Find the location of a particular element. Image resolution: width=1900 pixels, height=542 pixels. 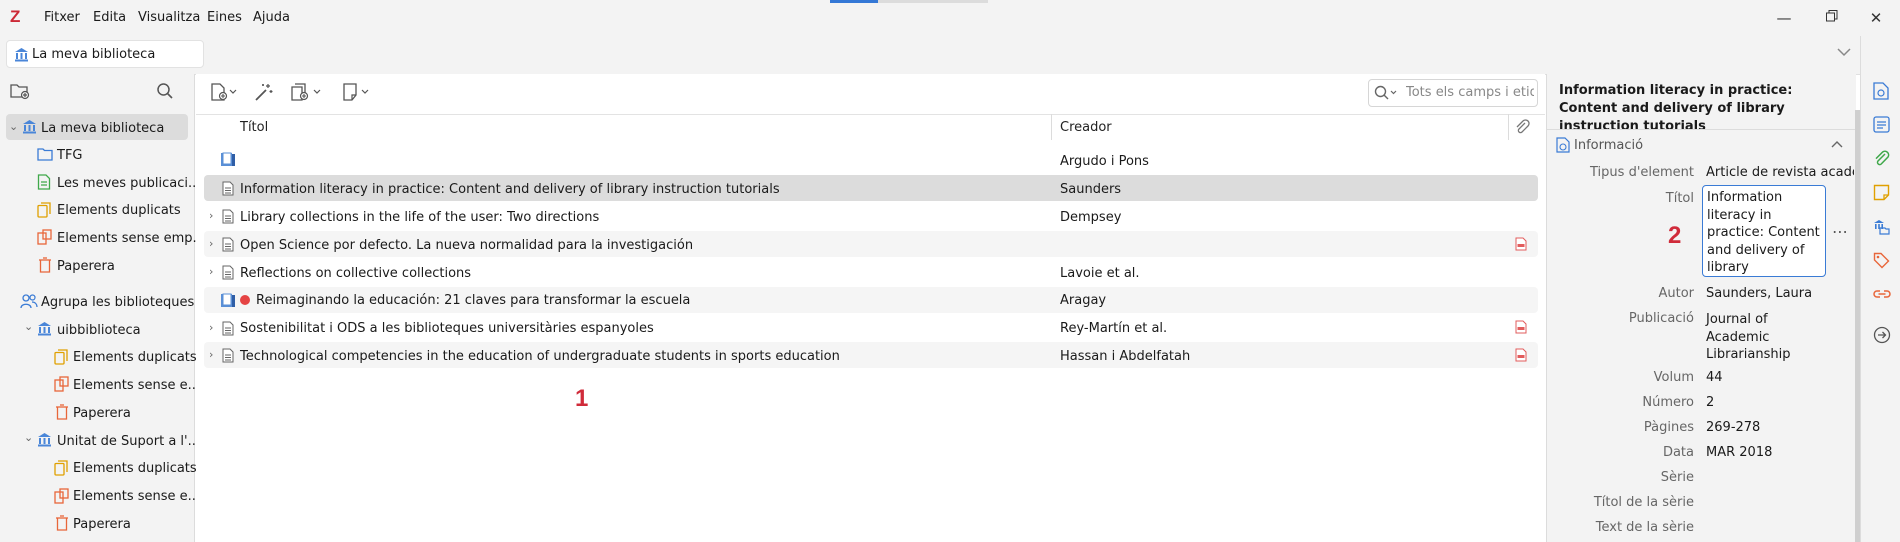

abstract-nav-icon is located at coordinates (1881, 126).